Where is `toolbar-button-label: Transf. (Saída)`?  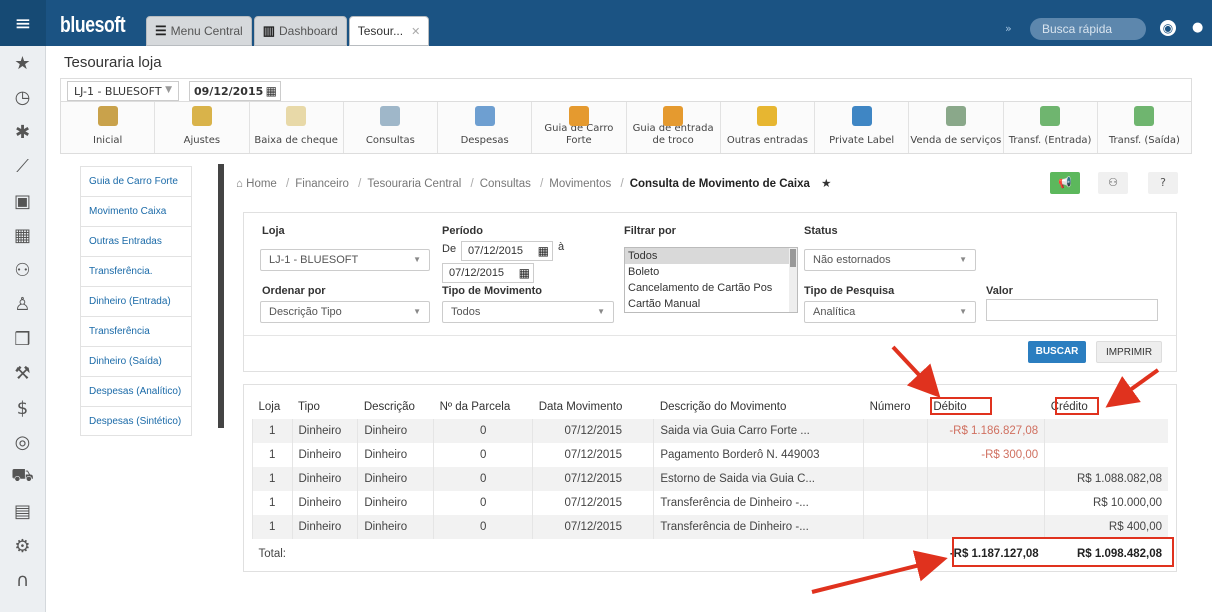
toolbar-button-label: Transf. (Saída) is located at coordinates (1144, 140).